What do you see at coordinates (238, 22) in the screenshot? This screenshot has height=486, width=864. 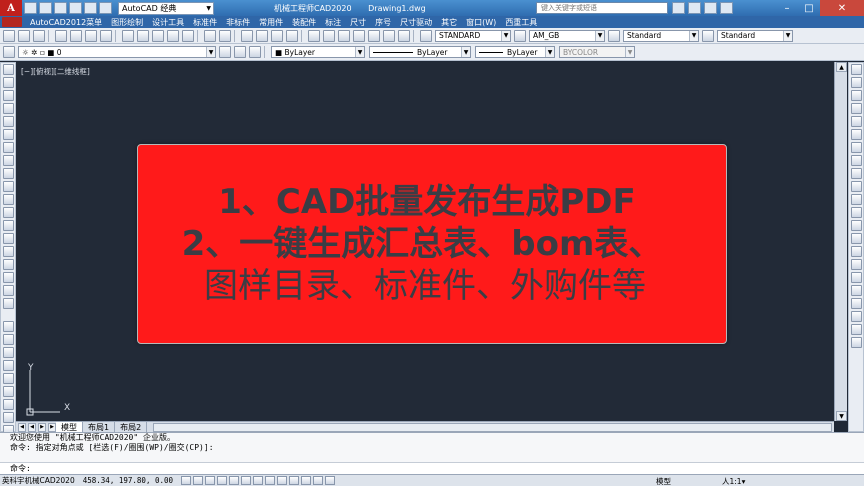 I see `menu-item: 非标件` at bounding box center [238, 22].